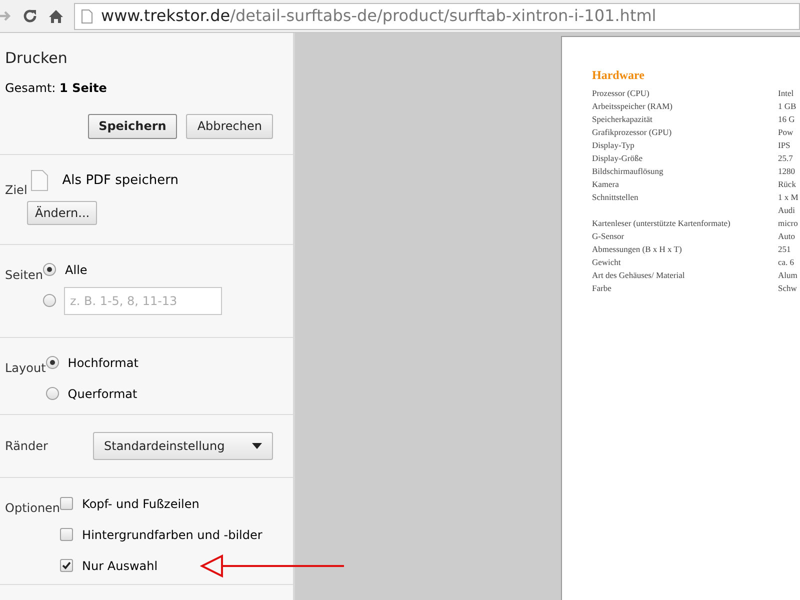  What do you see at coordinates (172, 535) in the screenshot?
I see `checkbox-label: Hintergrundfarben und -bilder` at bounding box center [172, 535].